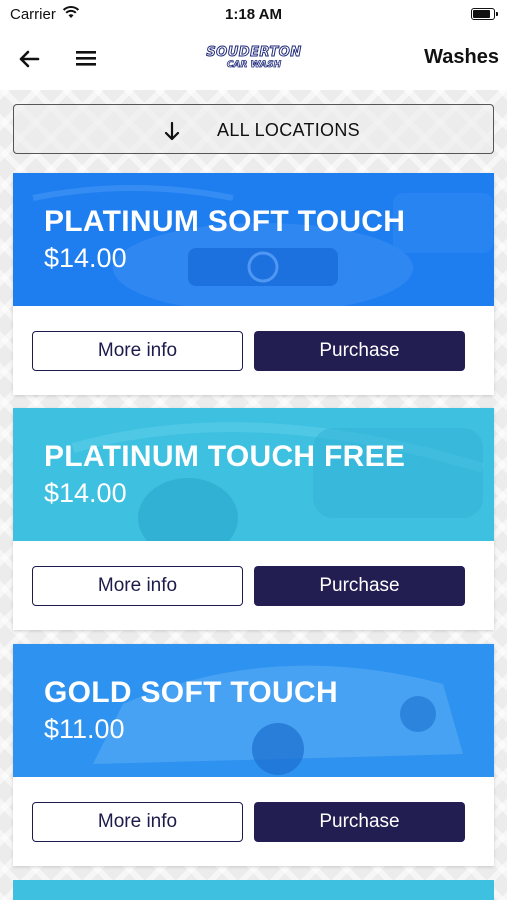  I want to click on menu-icon, so click(86, 58).